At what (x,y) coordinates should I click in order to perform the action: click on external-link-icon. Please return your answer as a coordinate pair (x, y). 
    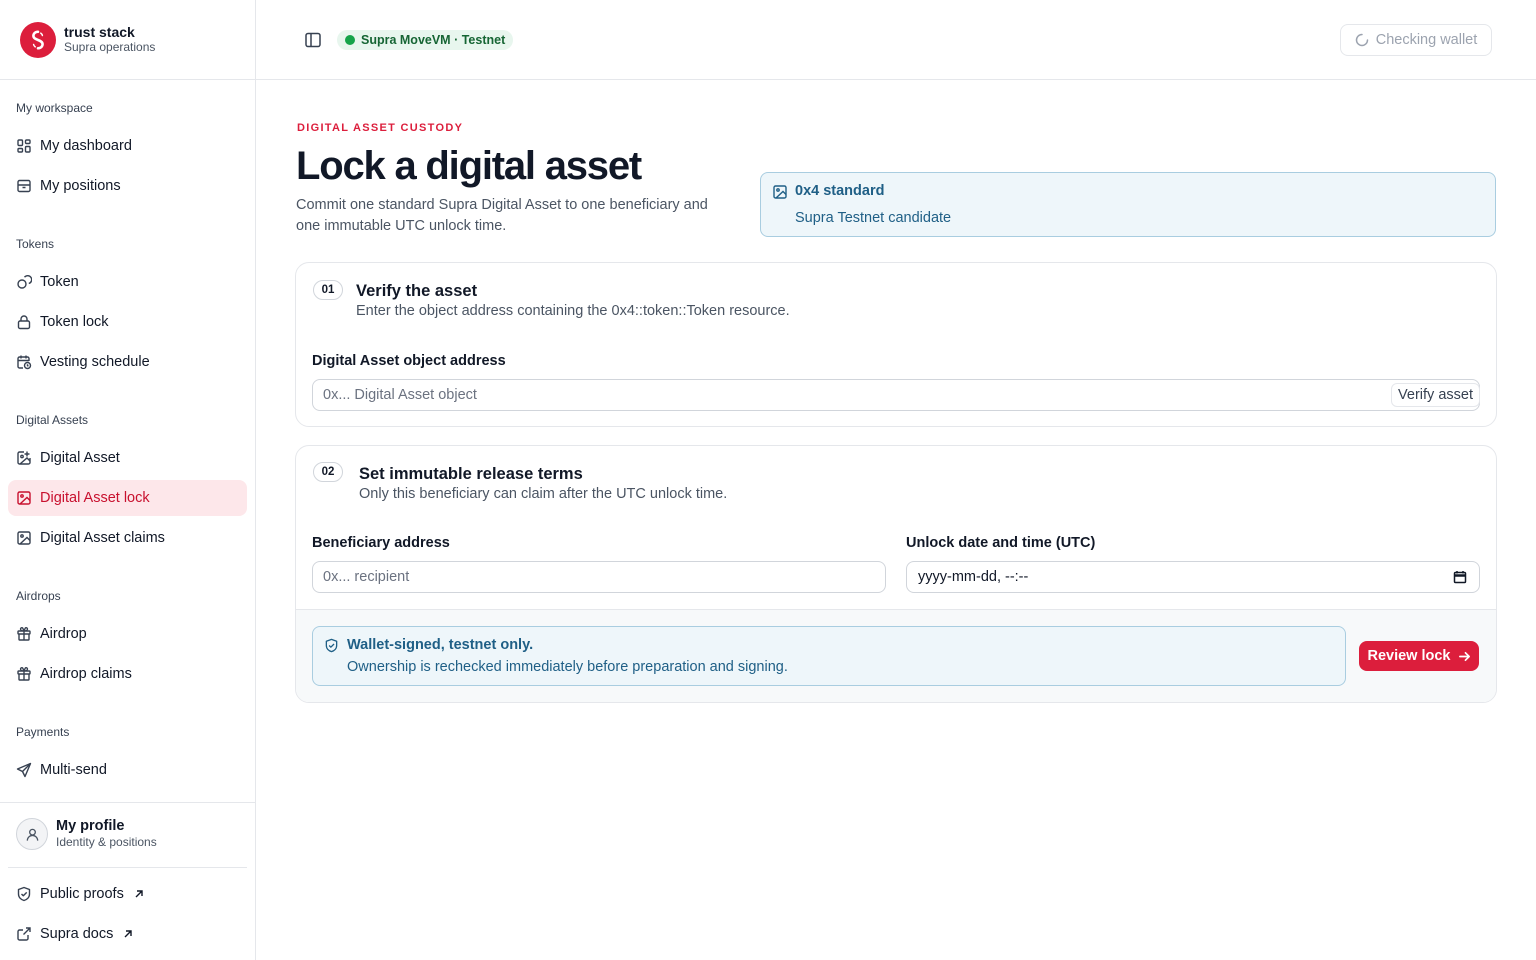
    Looking at the image, I should click on (24, 934).